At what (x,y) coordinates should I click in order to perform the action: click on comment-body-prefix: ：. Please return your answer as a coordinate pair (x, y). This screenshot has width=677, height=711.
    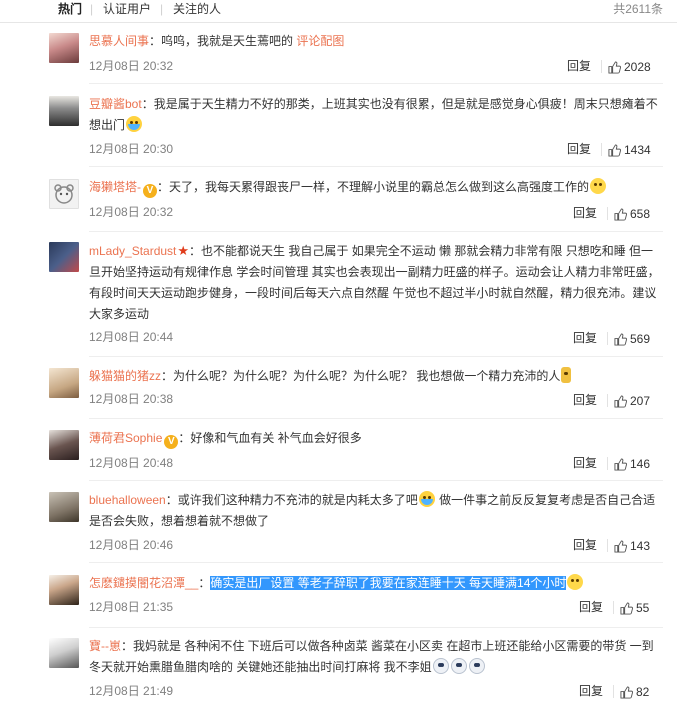
    Looking at the image, I should click on (204, 583).